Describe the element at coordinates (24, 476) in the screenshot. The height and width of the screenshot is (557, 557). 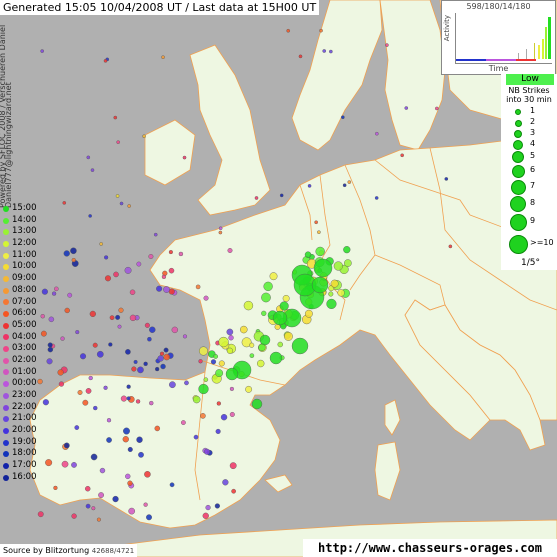
I see `time-label: 16:00` at that location.